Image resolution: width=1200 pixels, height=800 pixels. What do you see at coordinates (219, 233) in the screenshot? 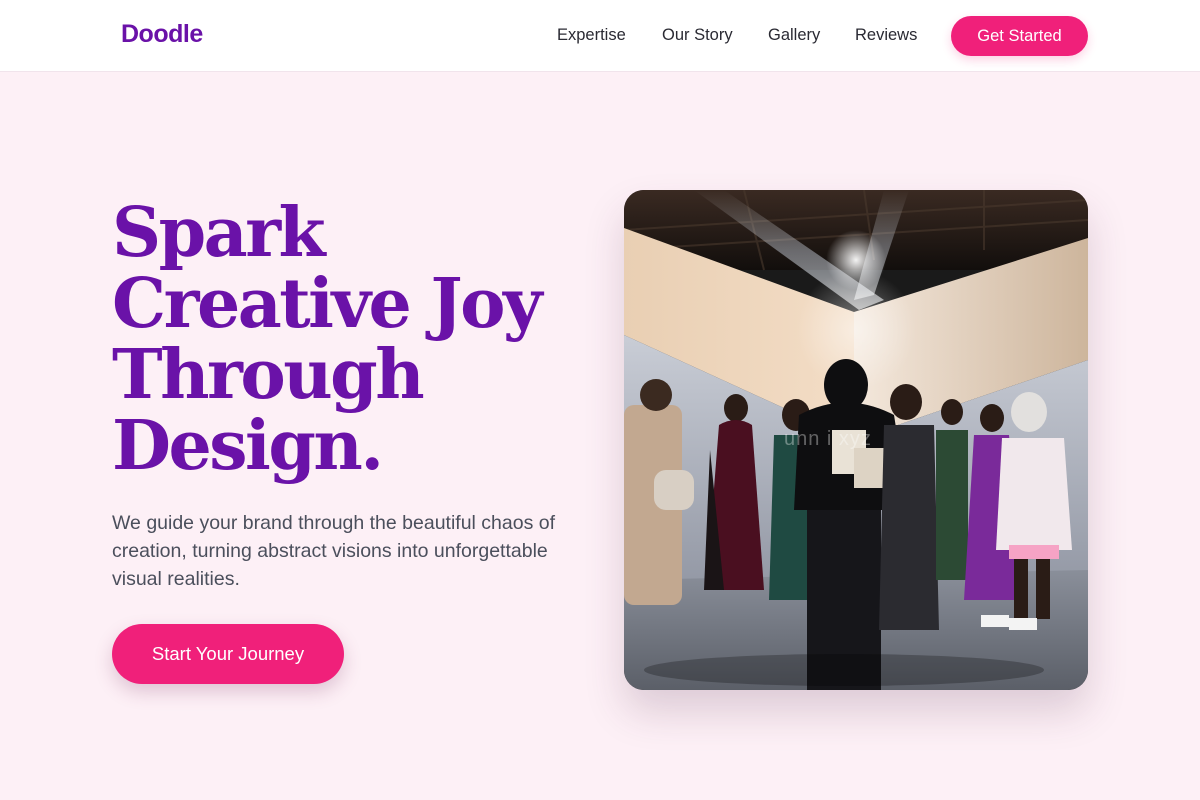
I see `hero-title-line: Spark` at bounding box center [219, 233].